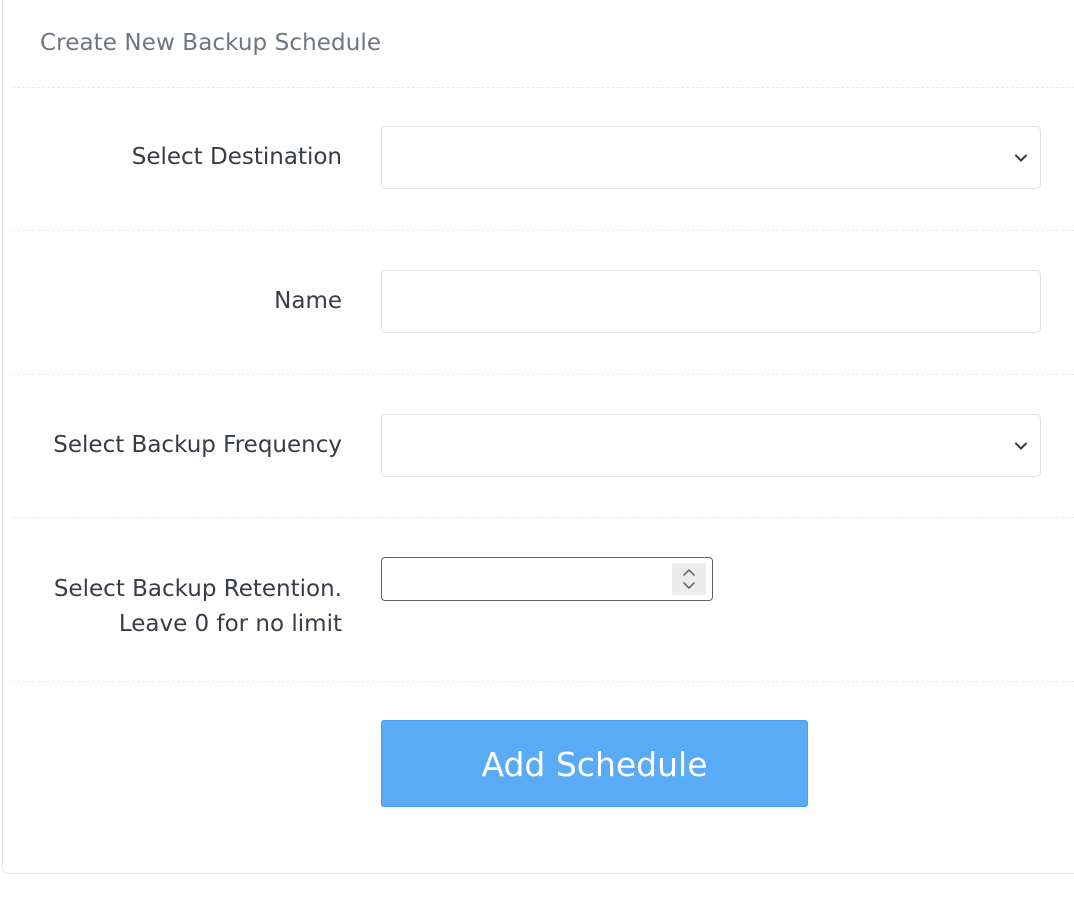 The width and height of the screenshot is (1074, 898). I want to click on name-input, so click(711, 301).